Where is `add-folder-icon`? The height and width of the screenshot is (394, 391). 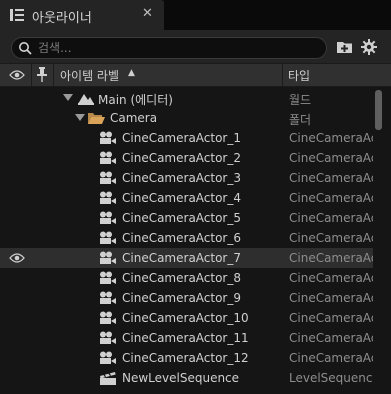 add-folder-icon is located at coordinates (345, 47).